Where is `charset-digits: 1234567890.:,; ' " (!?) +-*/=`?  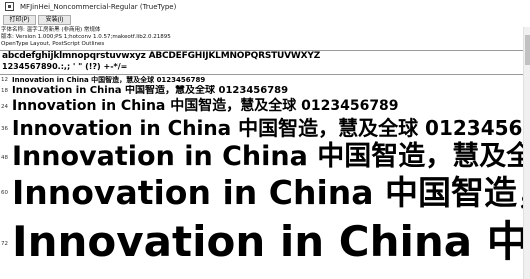
charset-digits: 1234567890.:,; ' " (!?) +-*/= is located at coordinates (65, 66).